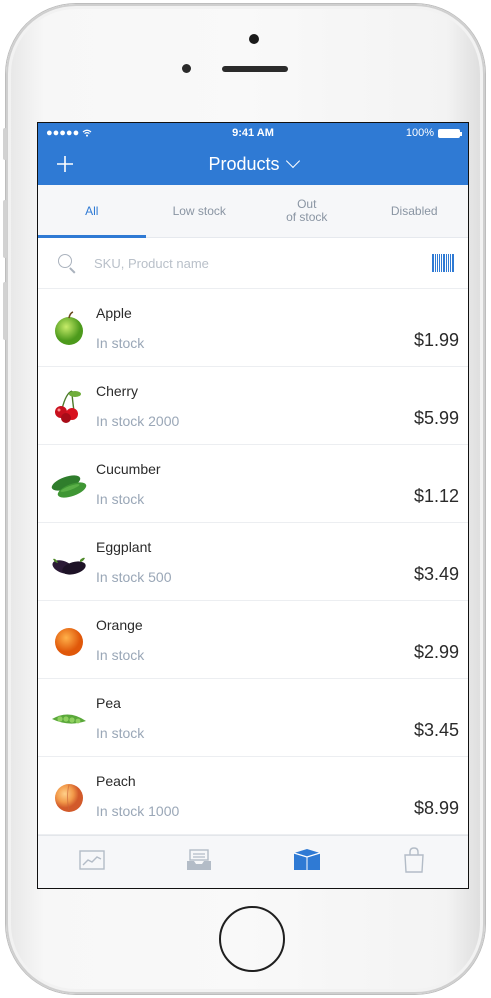  What do you see at coordinates (69, 484) in the screenshot?
I see `cucumber-thumbnail` at bounding box center [69, 484].